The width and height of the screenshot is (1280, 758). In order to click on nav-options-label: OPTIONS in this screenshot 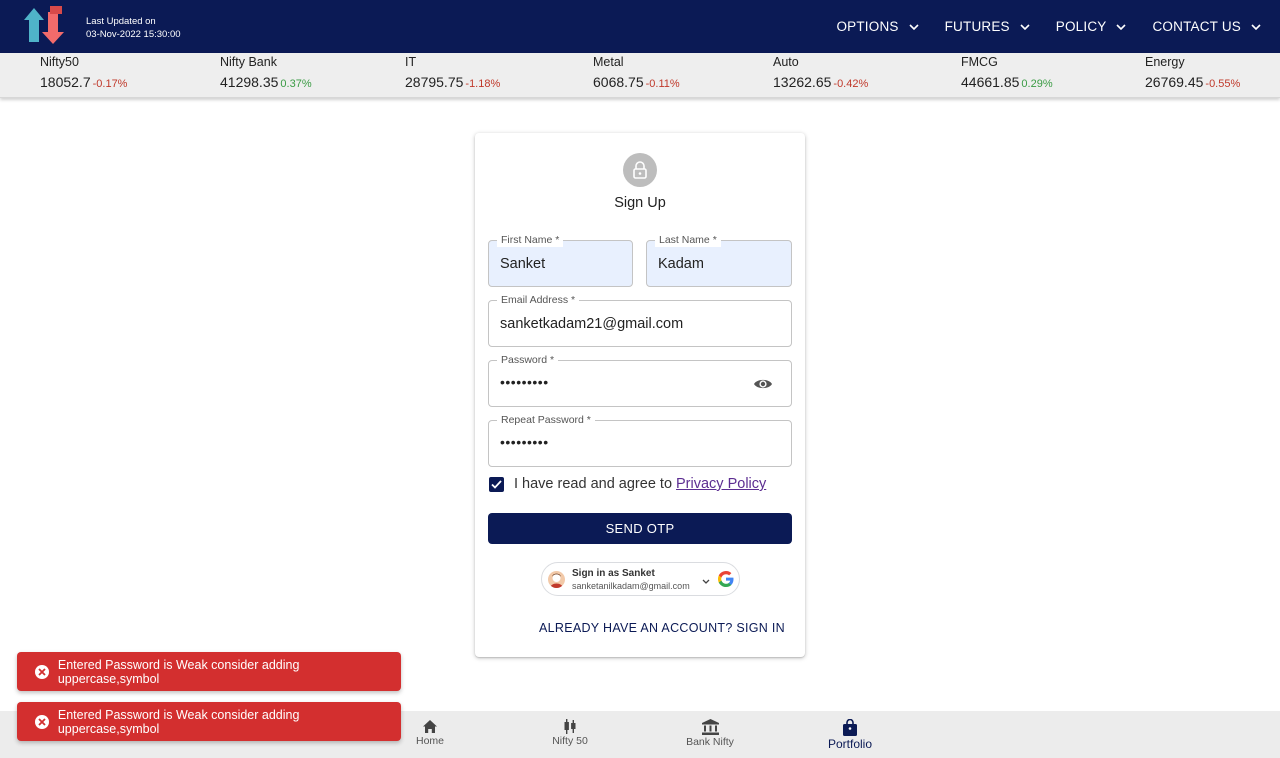, I will do `click(867, 26)`.